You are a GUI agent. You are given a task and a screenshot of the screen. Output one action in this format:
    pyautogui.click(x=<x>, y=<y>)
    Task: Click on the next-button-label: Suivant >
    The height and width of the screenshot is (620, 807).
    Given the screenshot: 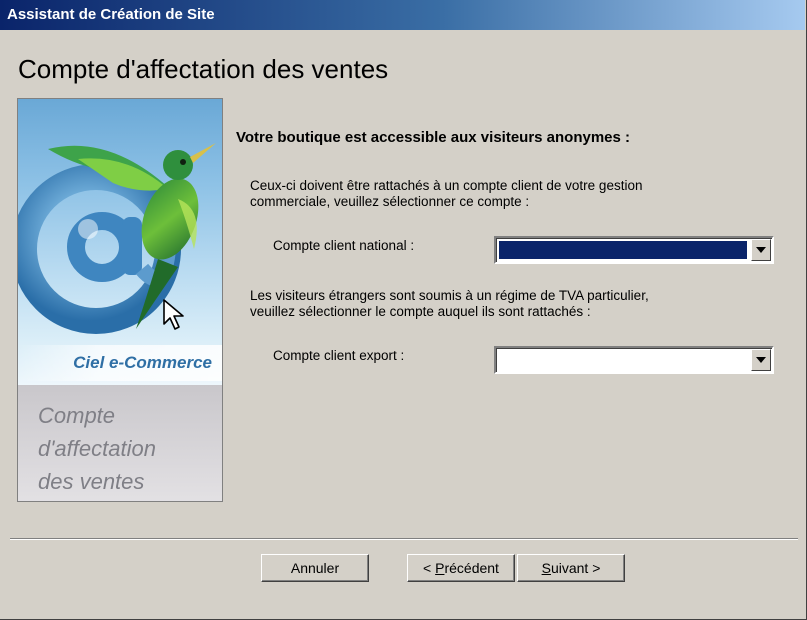 What is the action you would take?
    pyautogui.click(x=571, y=568)
    